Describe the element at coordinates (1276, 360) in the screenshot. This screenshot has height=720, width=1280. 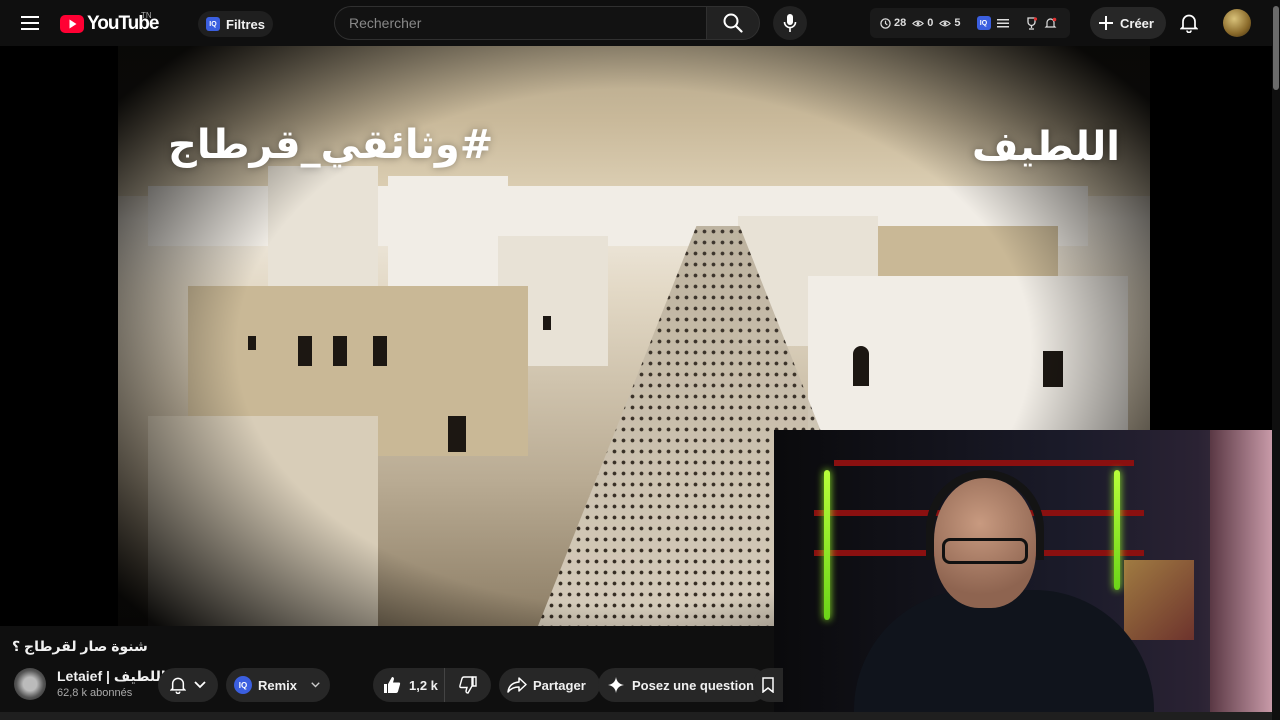
I see `page-scrollbar` at that location.